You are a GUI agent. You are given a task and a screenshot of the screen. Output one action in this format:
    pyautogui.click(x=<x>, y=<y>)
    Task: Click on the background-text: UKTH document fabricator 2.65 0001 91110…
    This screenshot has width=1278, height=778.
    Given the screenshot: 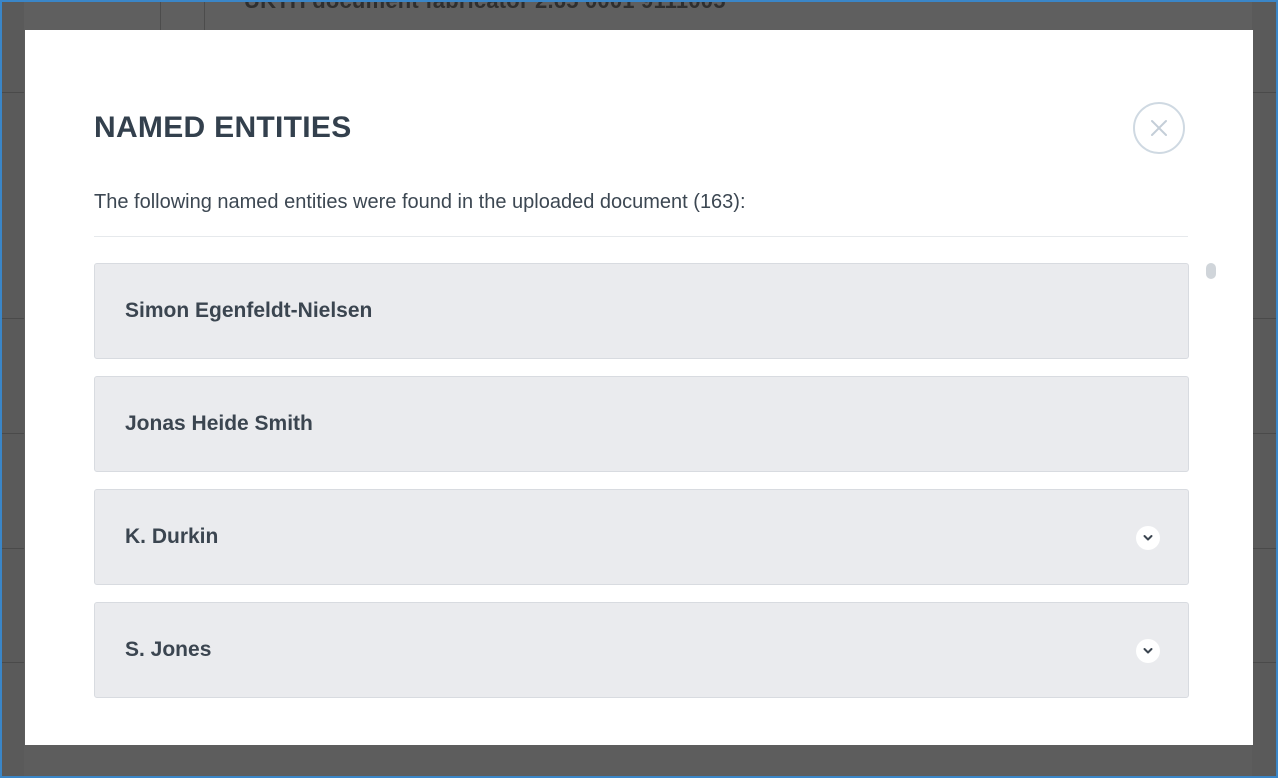 What is the action you would take?
    pyautogui.click(x=485, y=6)
    